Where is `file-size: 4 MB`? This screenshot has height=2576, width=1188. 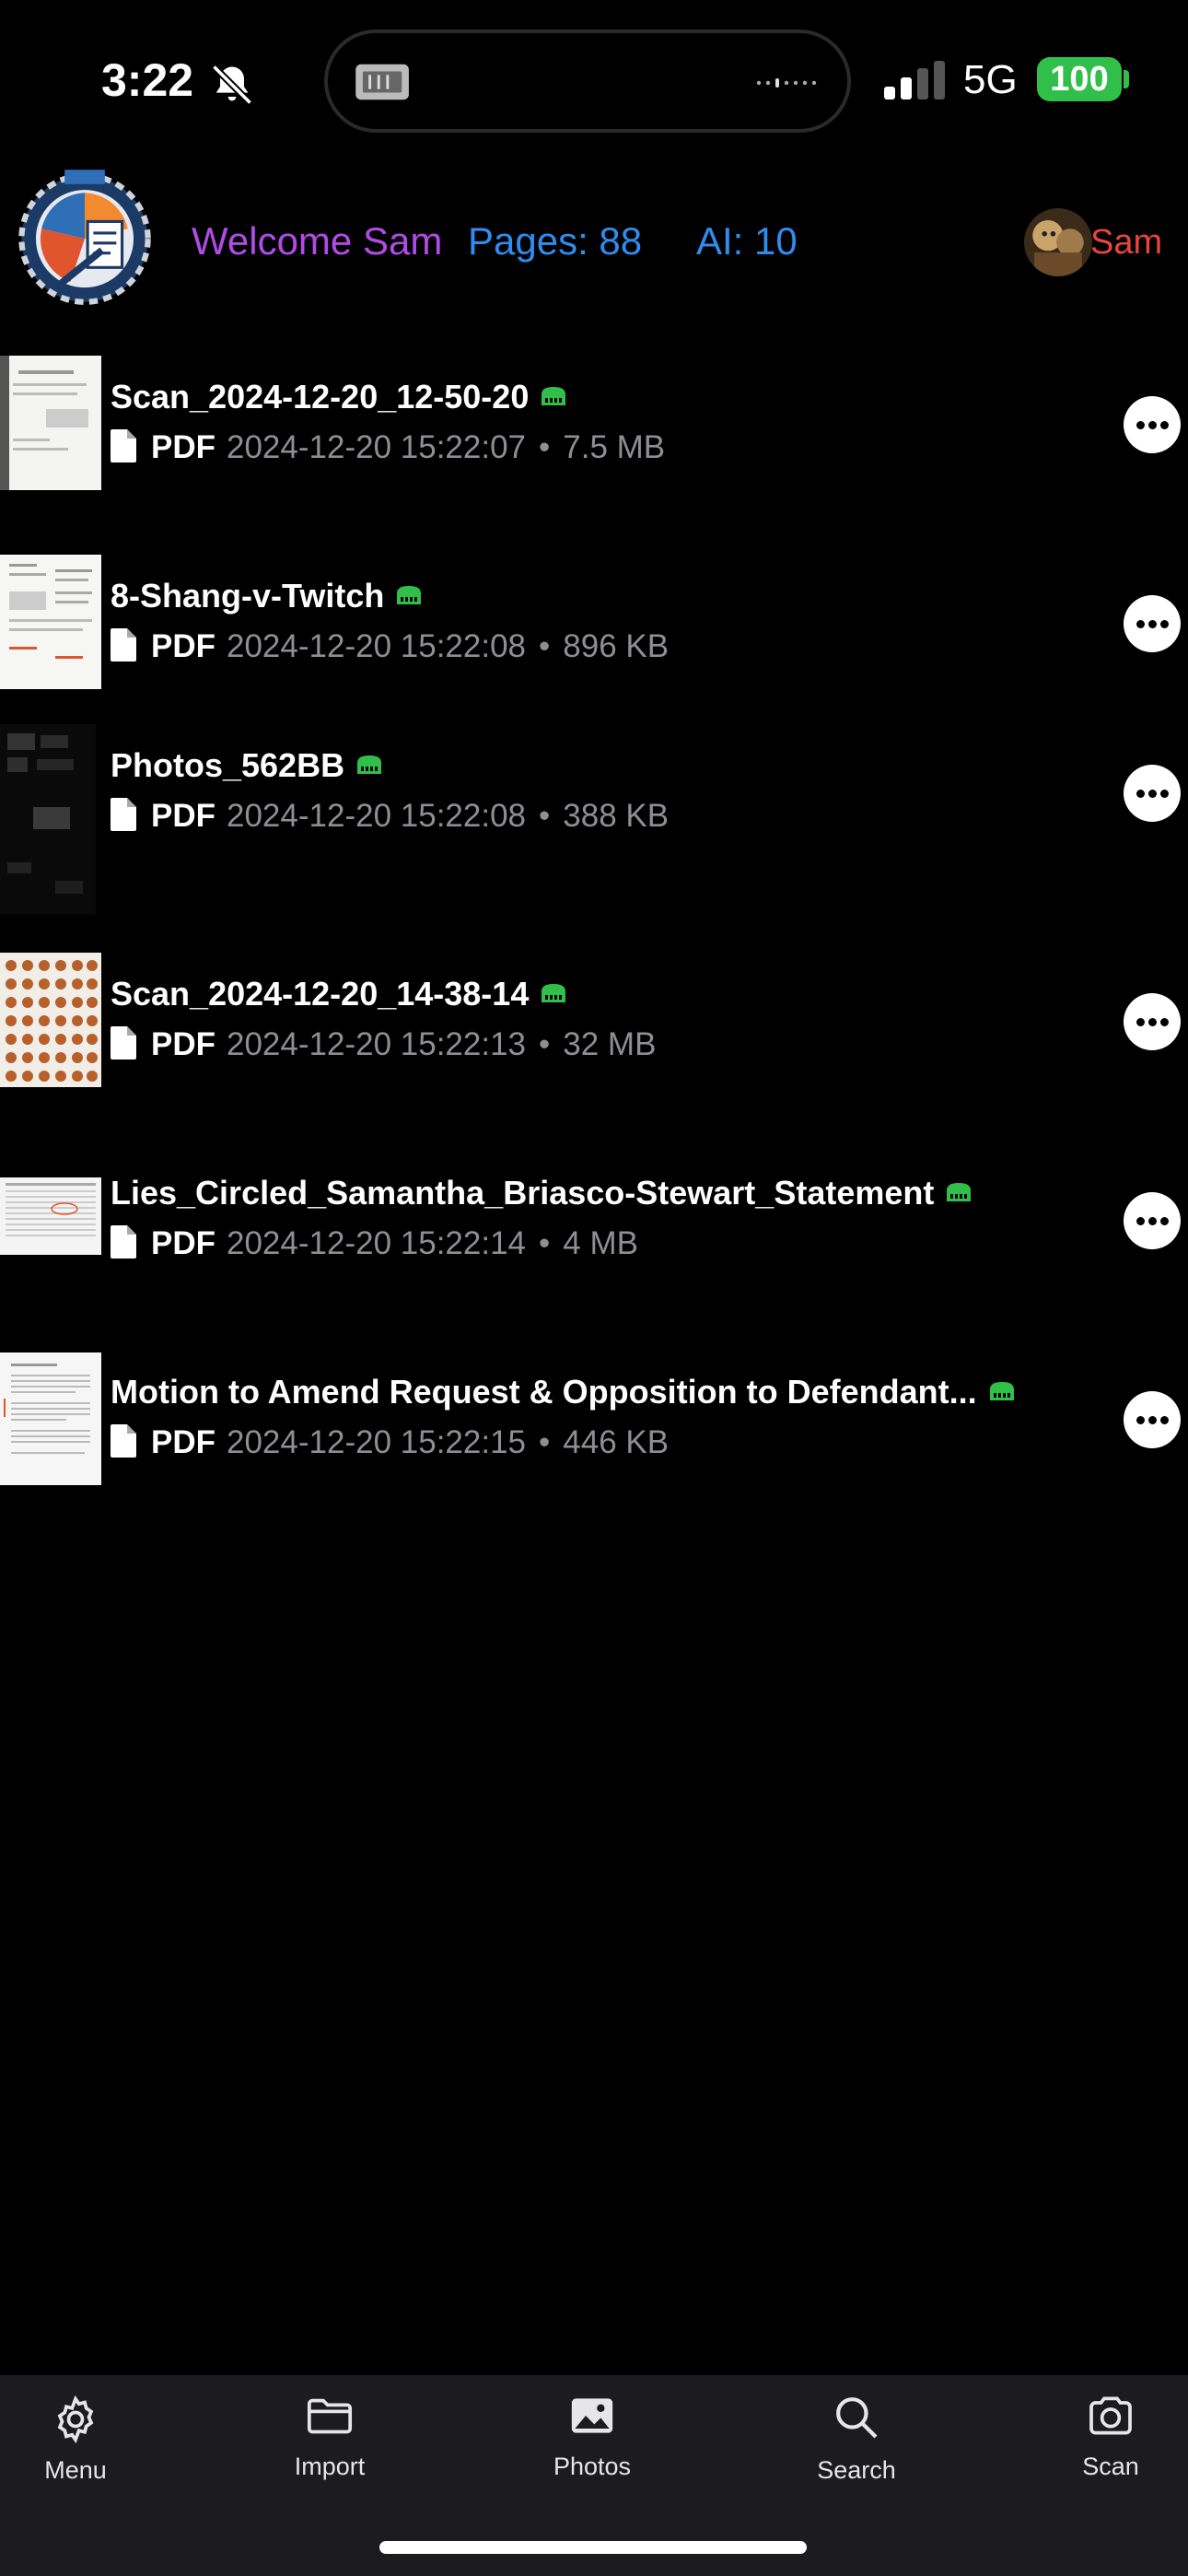 file-size: 4 MB is located at coordinates (600, 1243).